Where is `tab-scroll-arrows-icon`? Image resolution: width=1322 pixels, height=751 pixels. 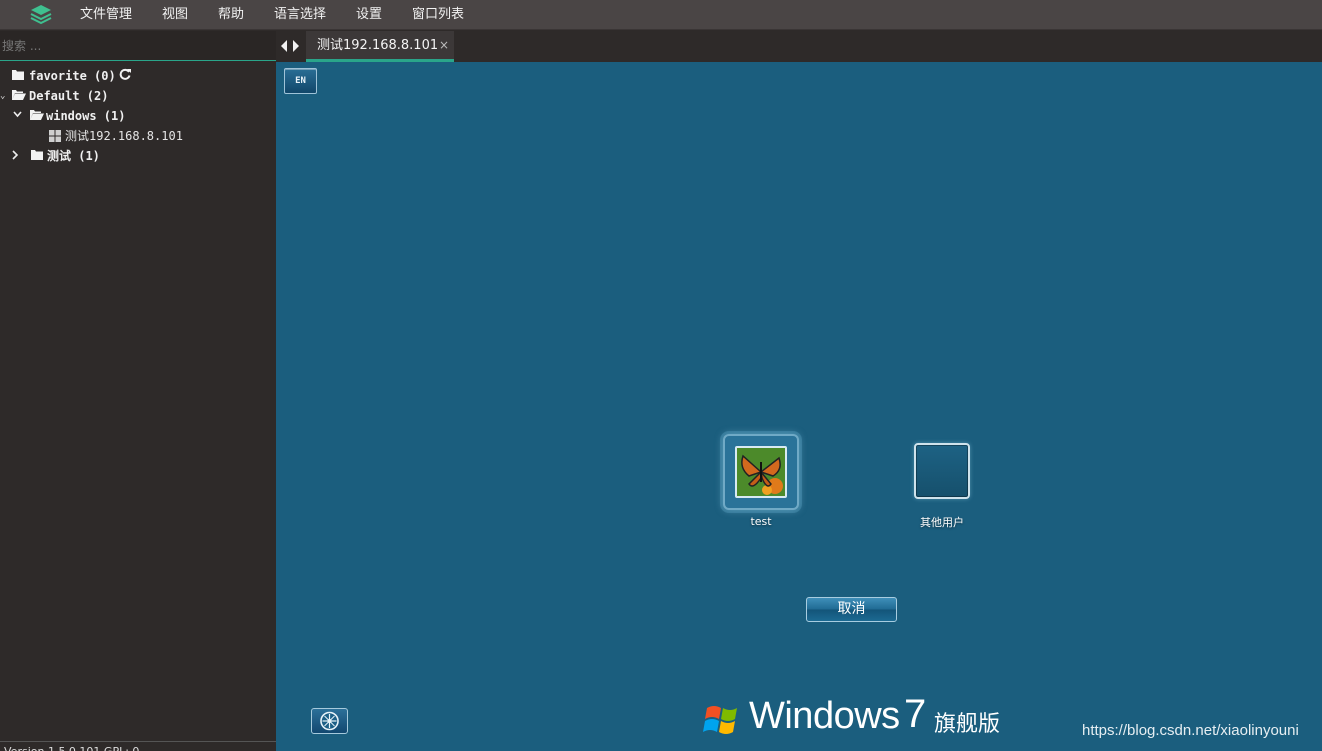 tab-scroll-arrows-icon is located at coordinates (292, 46).